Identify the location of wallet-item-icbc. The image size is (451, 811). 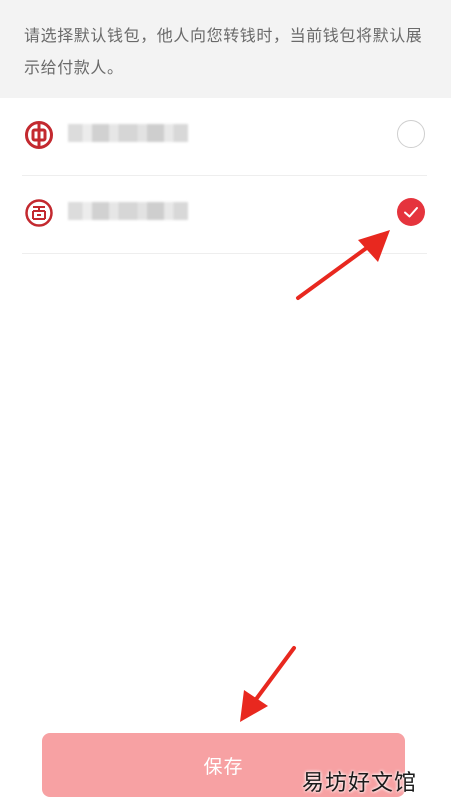
(224, 215).